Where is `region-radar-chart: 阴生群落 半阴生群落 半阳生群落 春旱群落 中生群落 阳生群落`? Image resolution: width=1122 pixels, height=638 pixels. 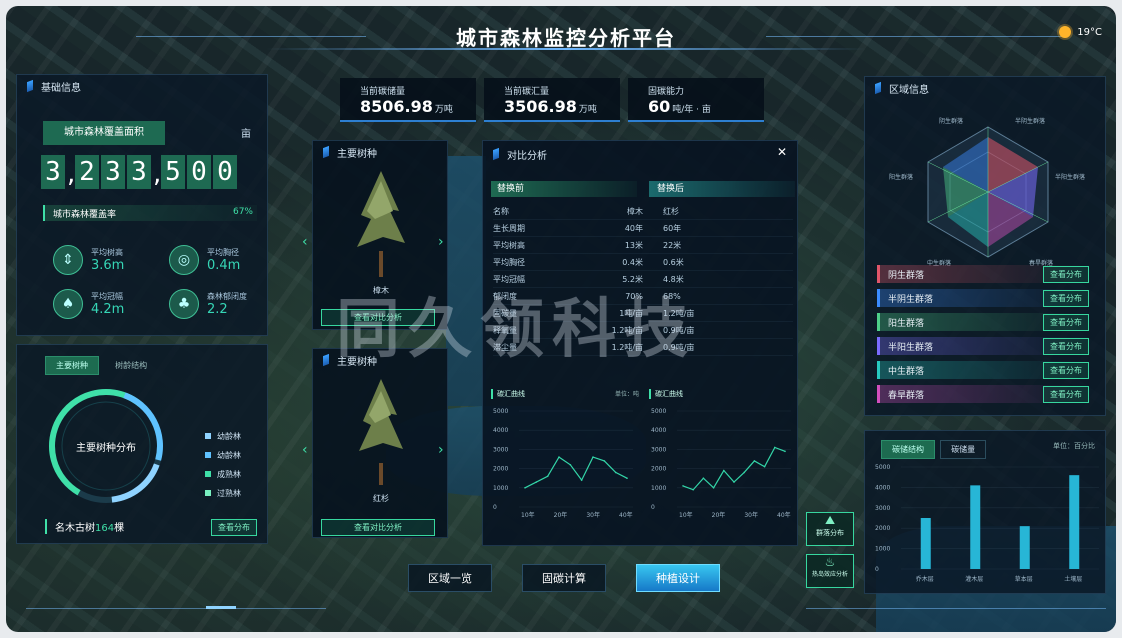
region-radar-chart: 阴生群落 半阴生群落 半阳生群落 春旱群落 中生群落 阳生群落 is located at coordinates (987, 192).